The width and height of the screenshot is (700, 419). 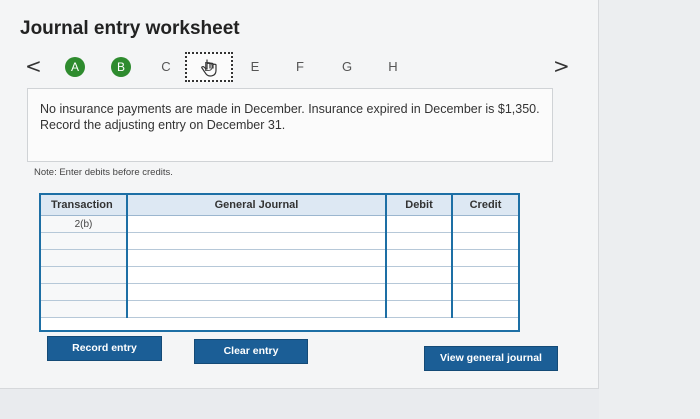 I want to click on note-text: Note: Enter debits before credits., so click(x=103, y=172).